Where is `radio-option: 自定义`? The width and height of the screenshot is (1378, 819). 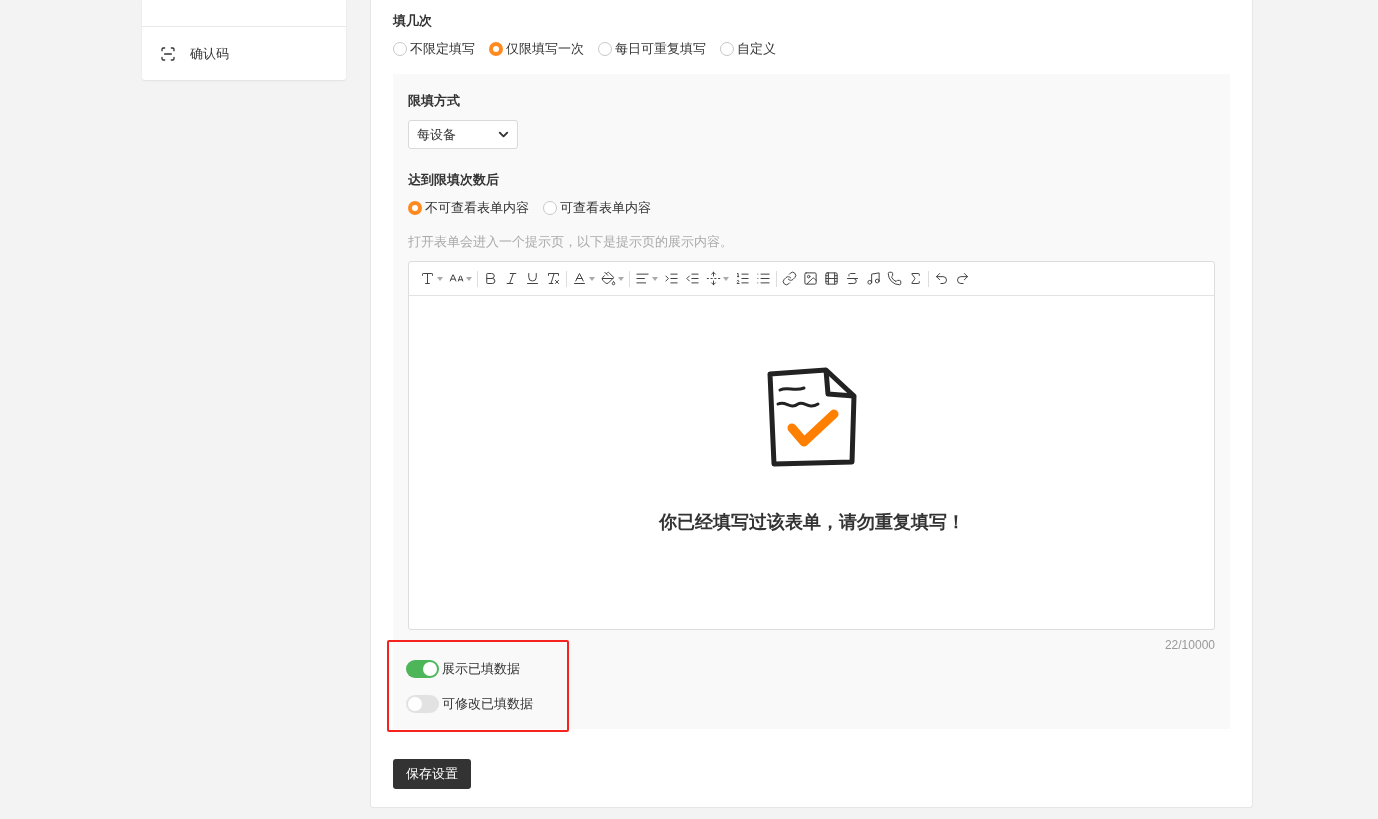
radio-option: 自定义 is located at coordinates (748, 49).